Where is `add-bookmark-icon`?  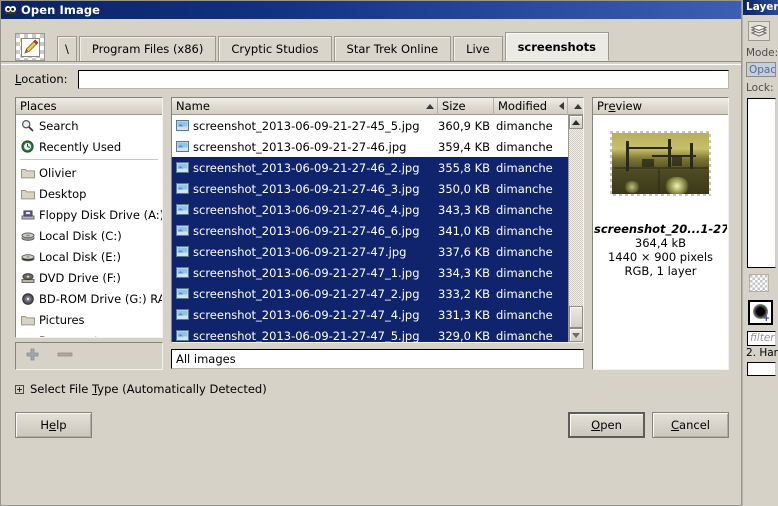
add-bookmark-icon is located at coordinates (32, 356).